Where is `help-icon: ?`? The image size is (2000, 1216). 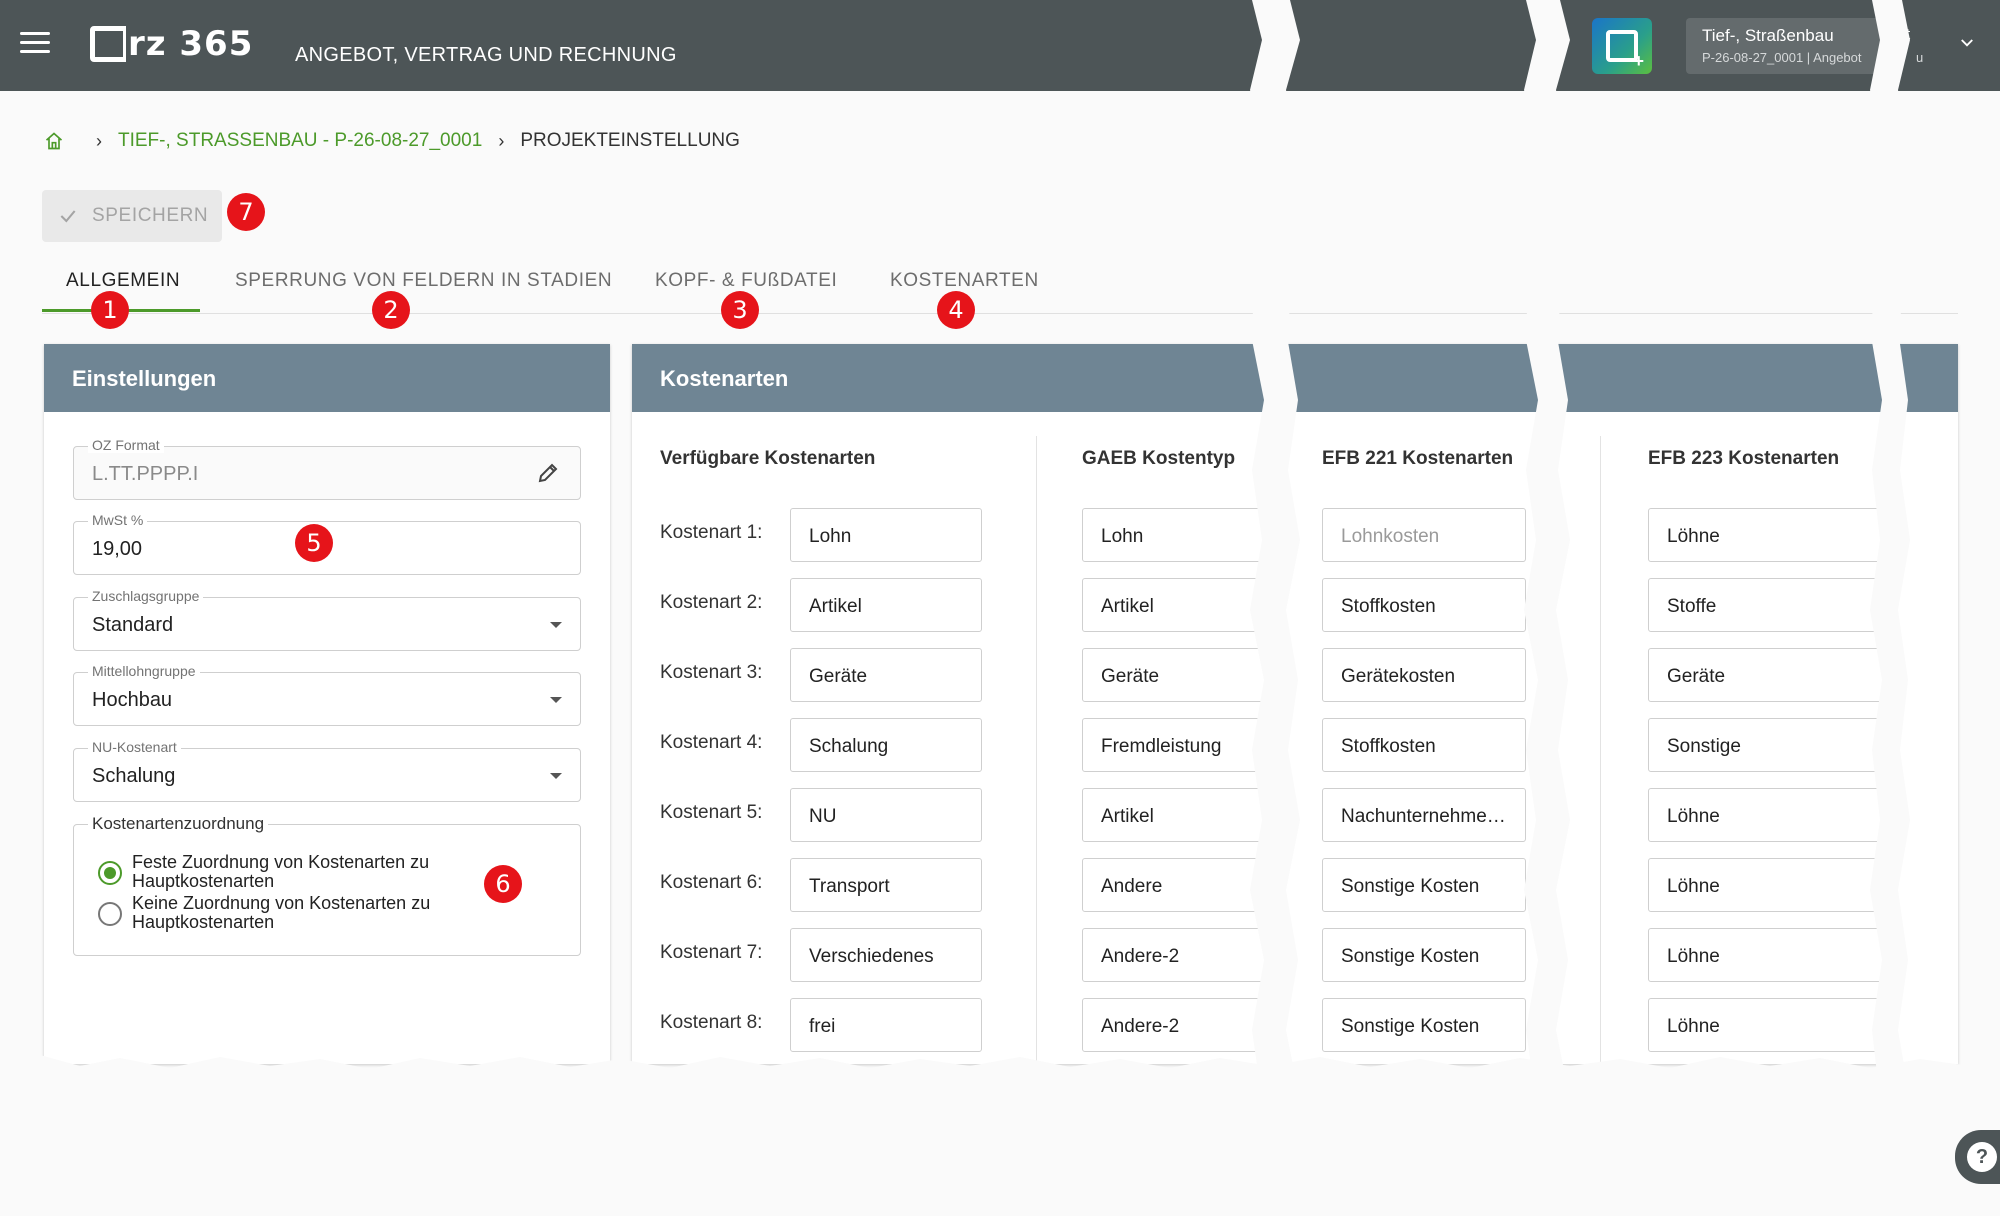 help-icon: ? is located at coordinates (1982, 1157).